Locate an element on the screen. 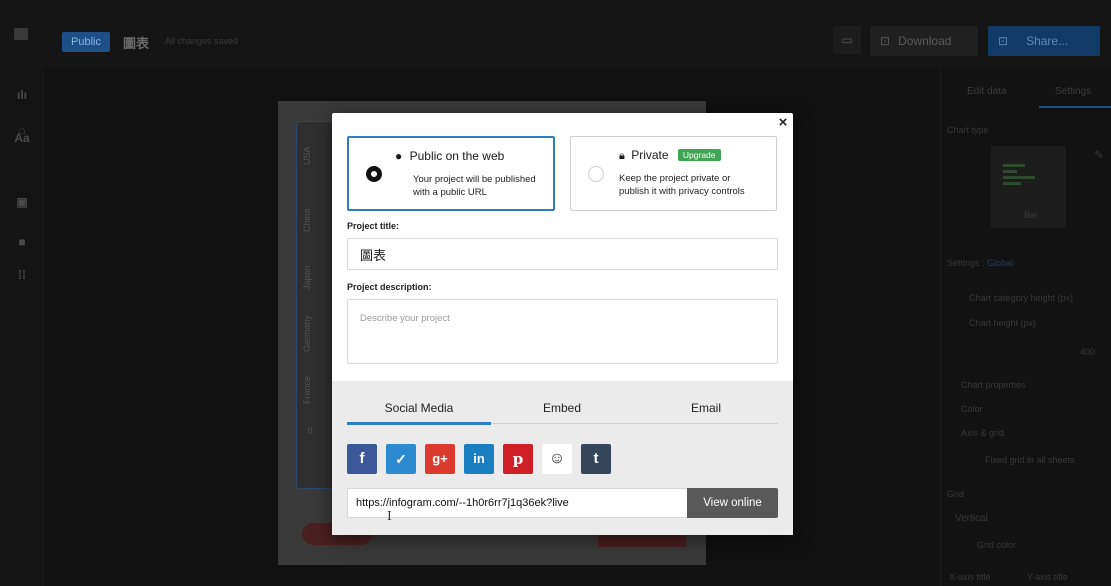  view-online-button: View online is located at coordinates (732, 503).